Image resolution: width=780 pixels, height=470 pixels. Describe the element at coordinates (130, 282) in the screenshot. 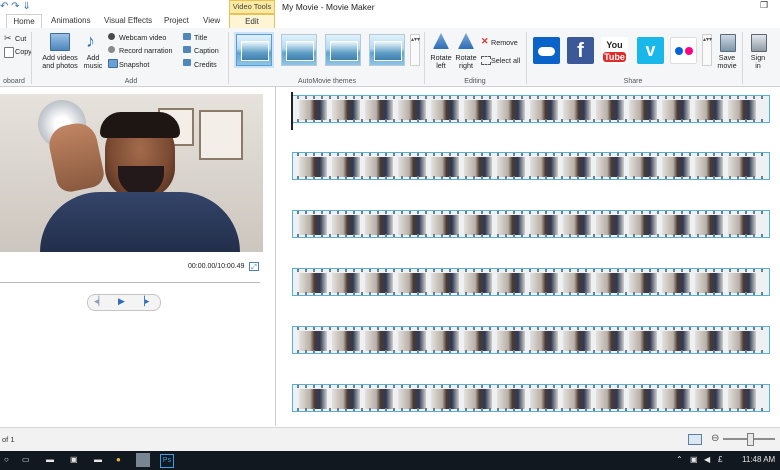

I see `seek-bar` at that location.